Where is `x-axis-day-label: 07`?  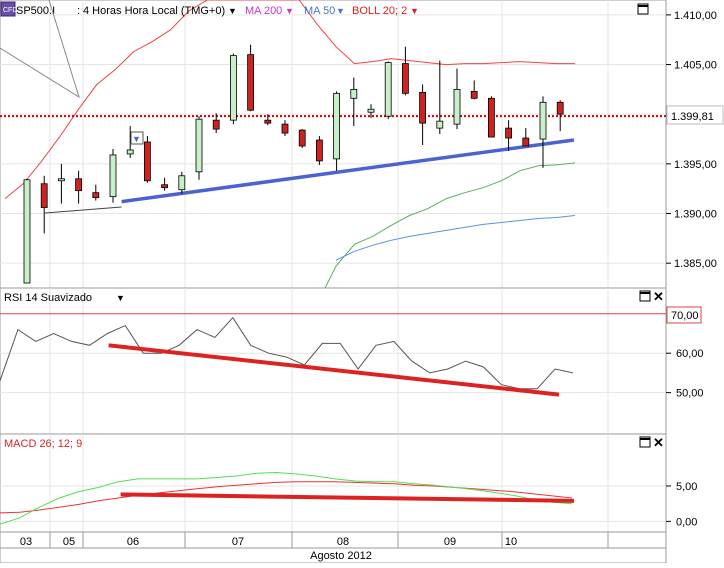
x-axis-day-label: 07 is located at coordinates (238, 542).